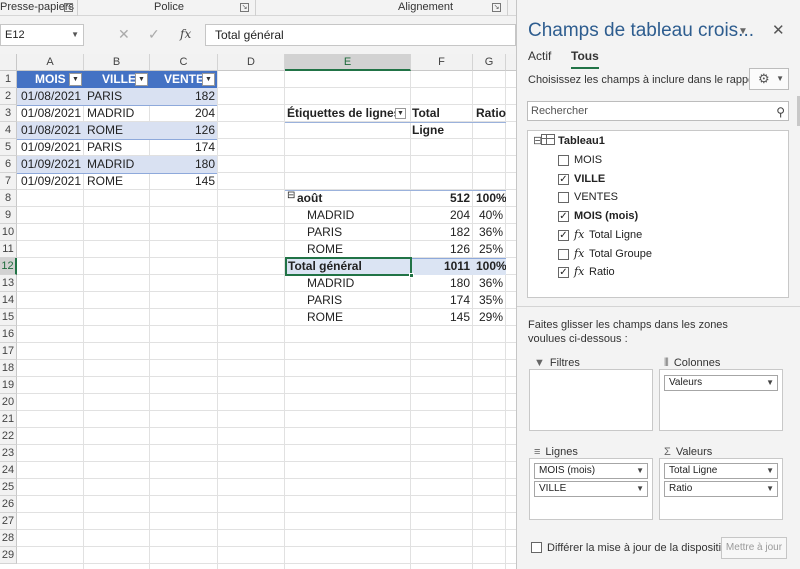  I want to click on pivot-total-value: 182, so click(442, 232).